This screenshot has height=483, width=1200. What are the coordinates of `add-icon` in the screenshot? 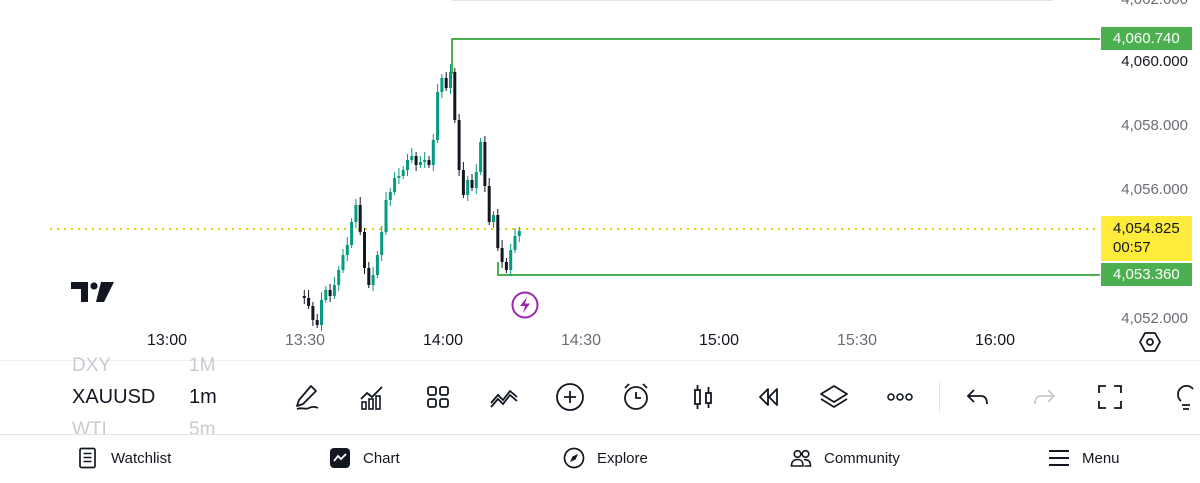 It's located at (570, 397).